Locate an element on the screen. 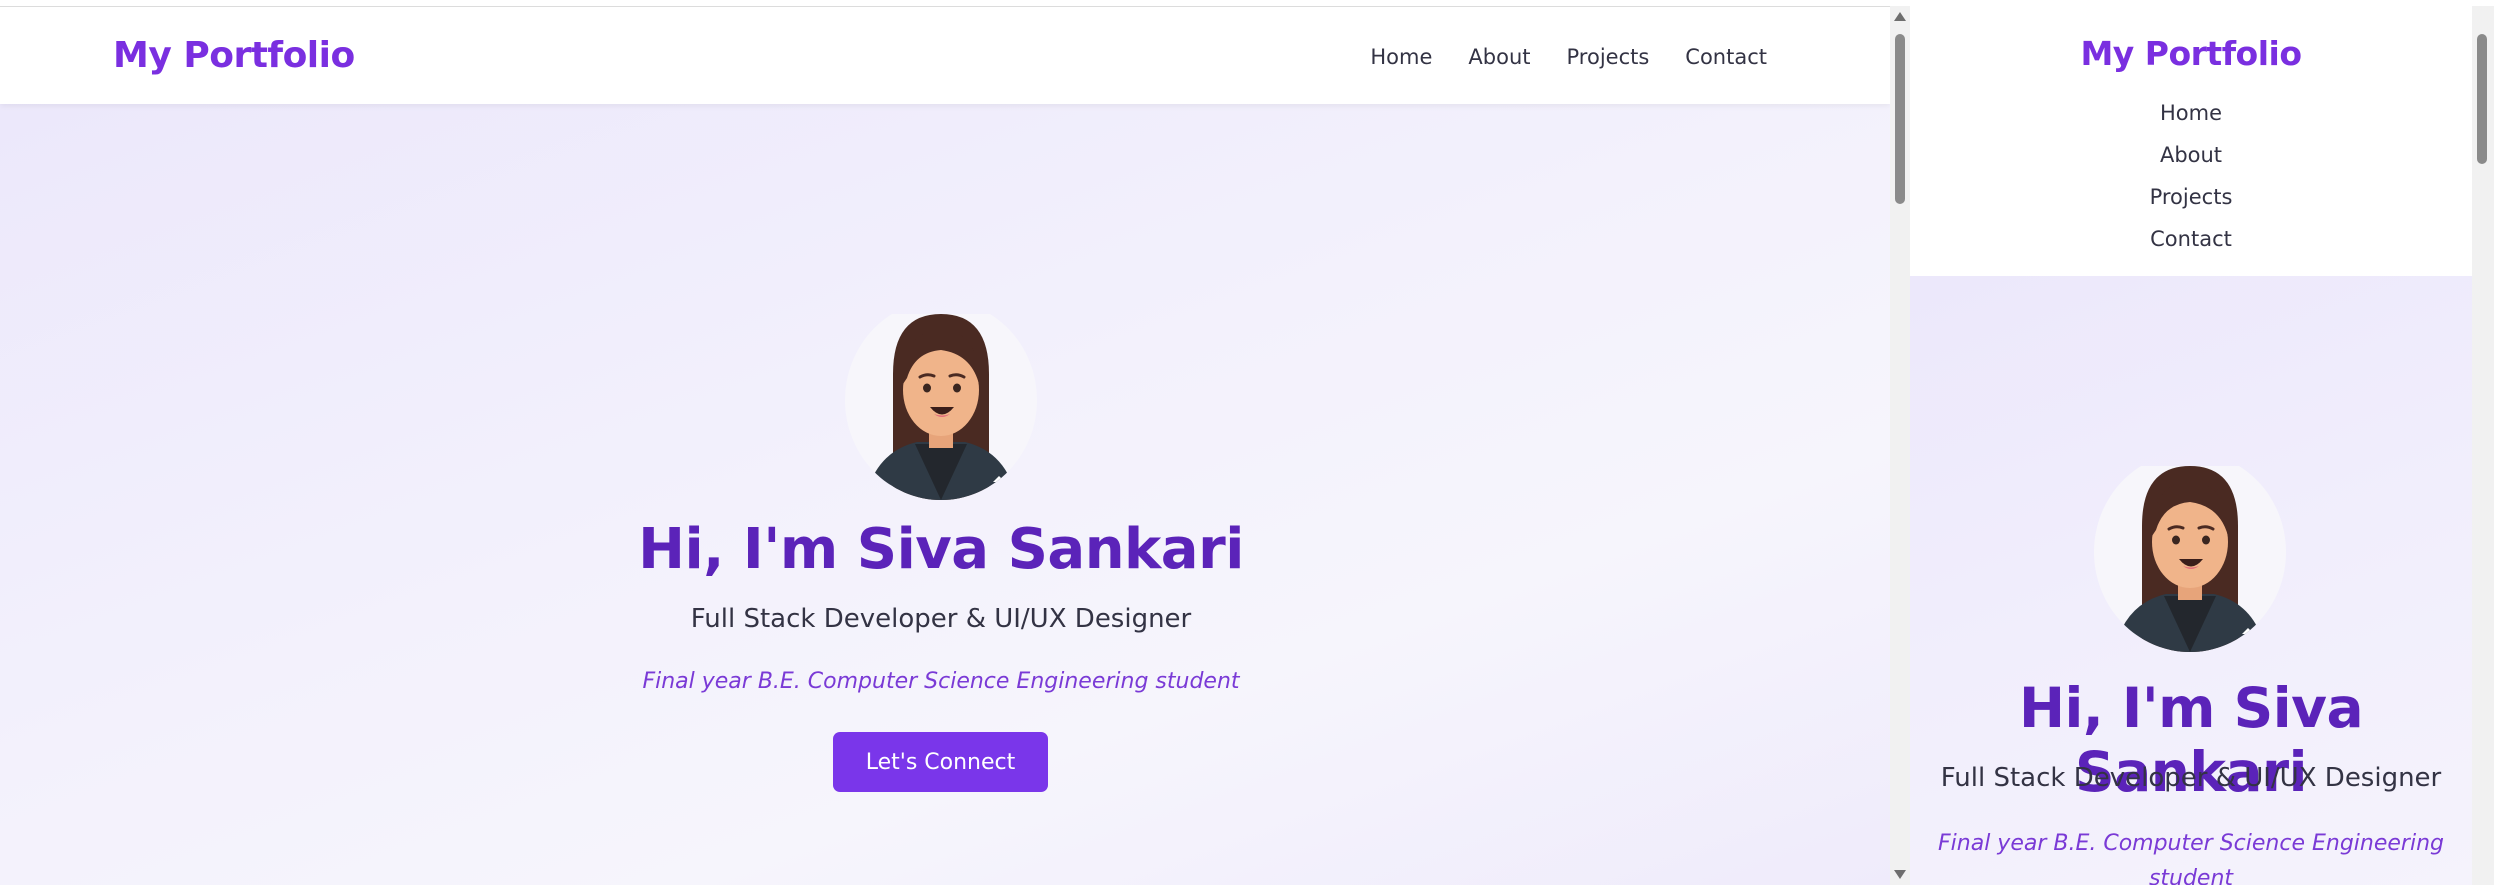 The width and height of the screenshot is (2494, 885). mobile-scrollbar-thumb is located at coordinates (2482, 99).